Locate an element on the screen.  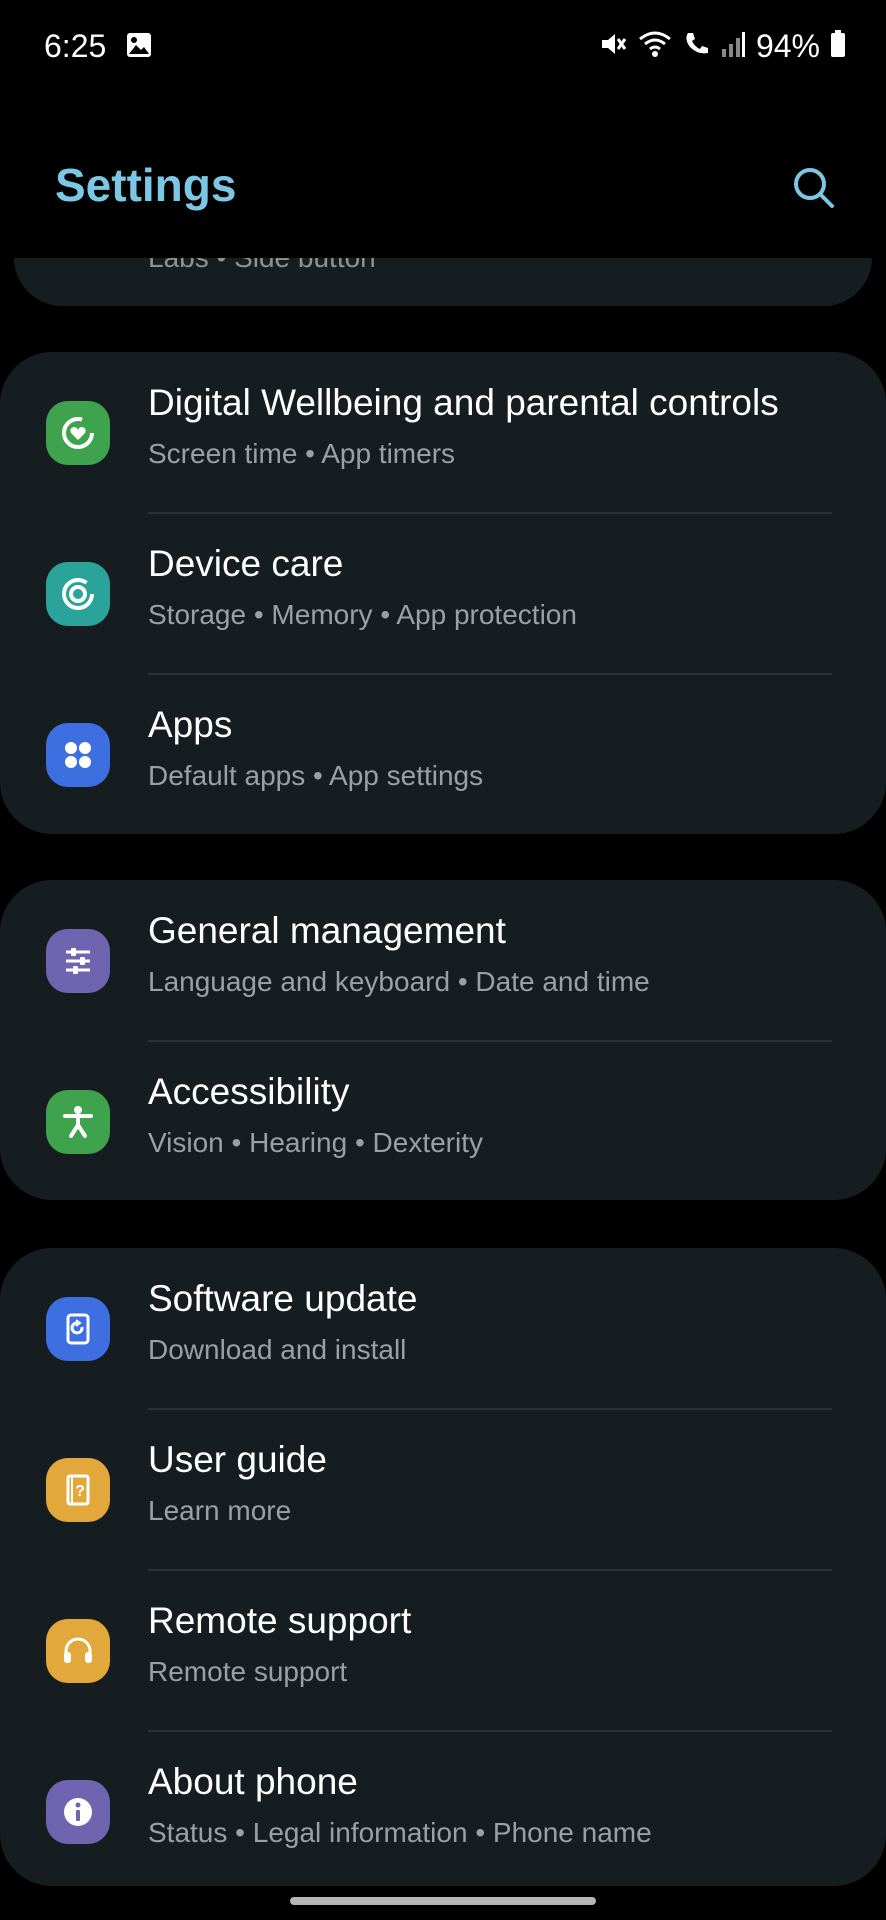
signal-icon is located at coordinates (733, 46).